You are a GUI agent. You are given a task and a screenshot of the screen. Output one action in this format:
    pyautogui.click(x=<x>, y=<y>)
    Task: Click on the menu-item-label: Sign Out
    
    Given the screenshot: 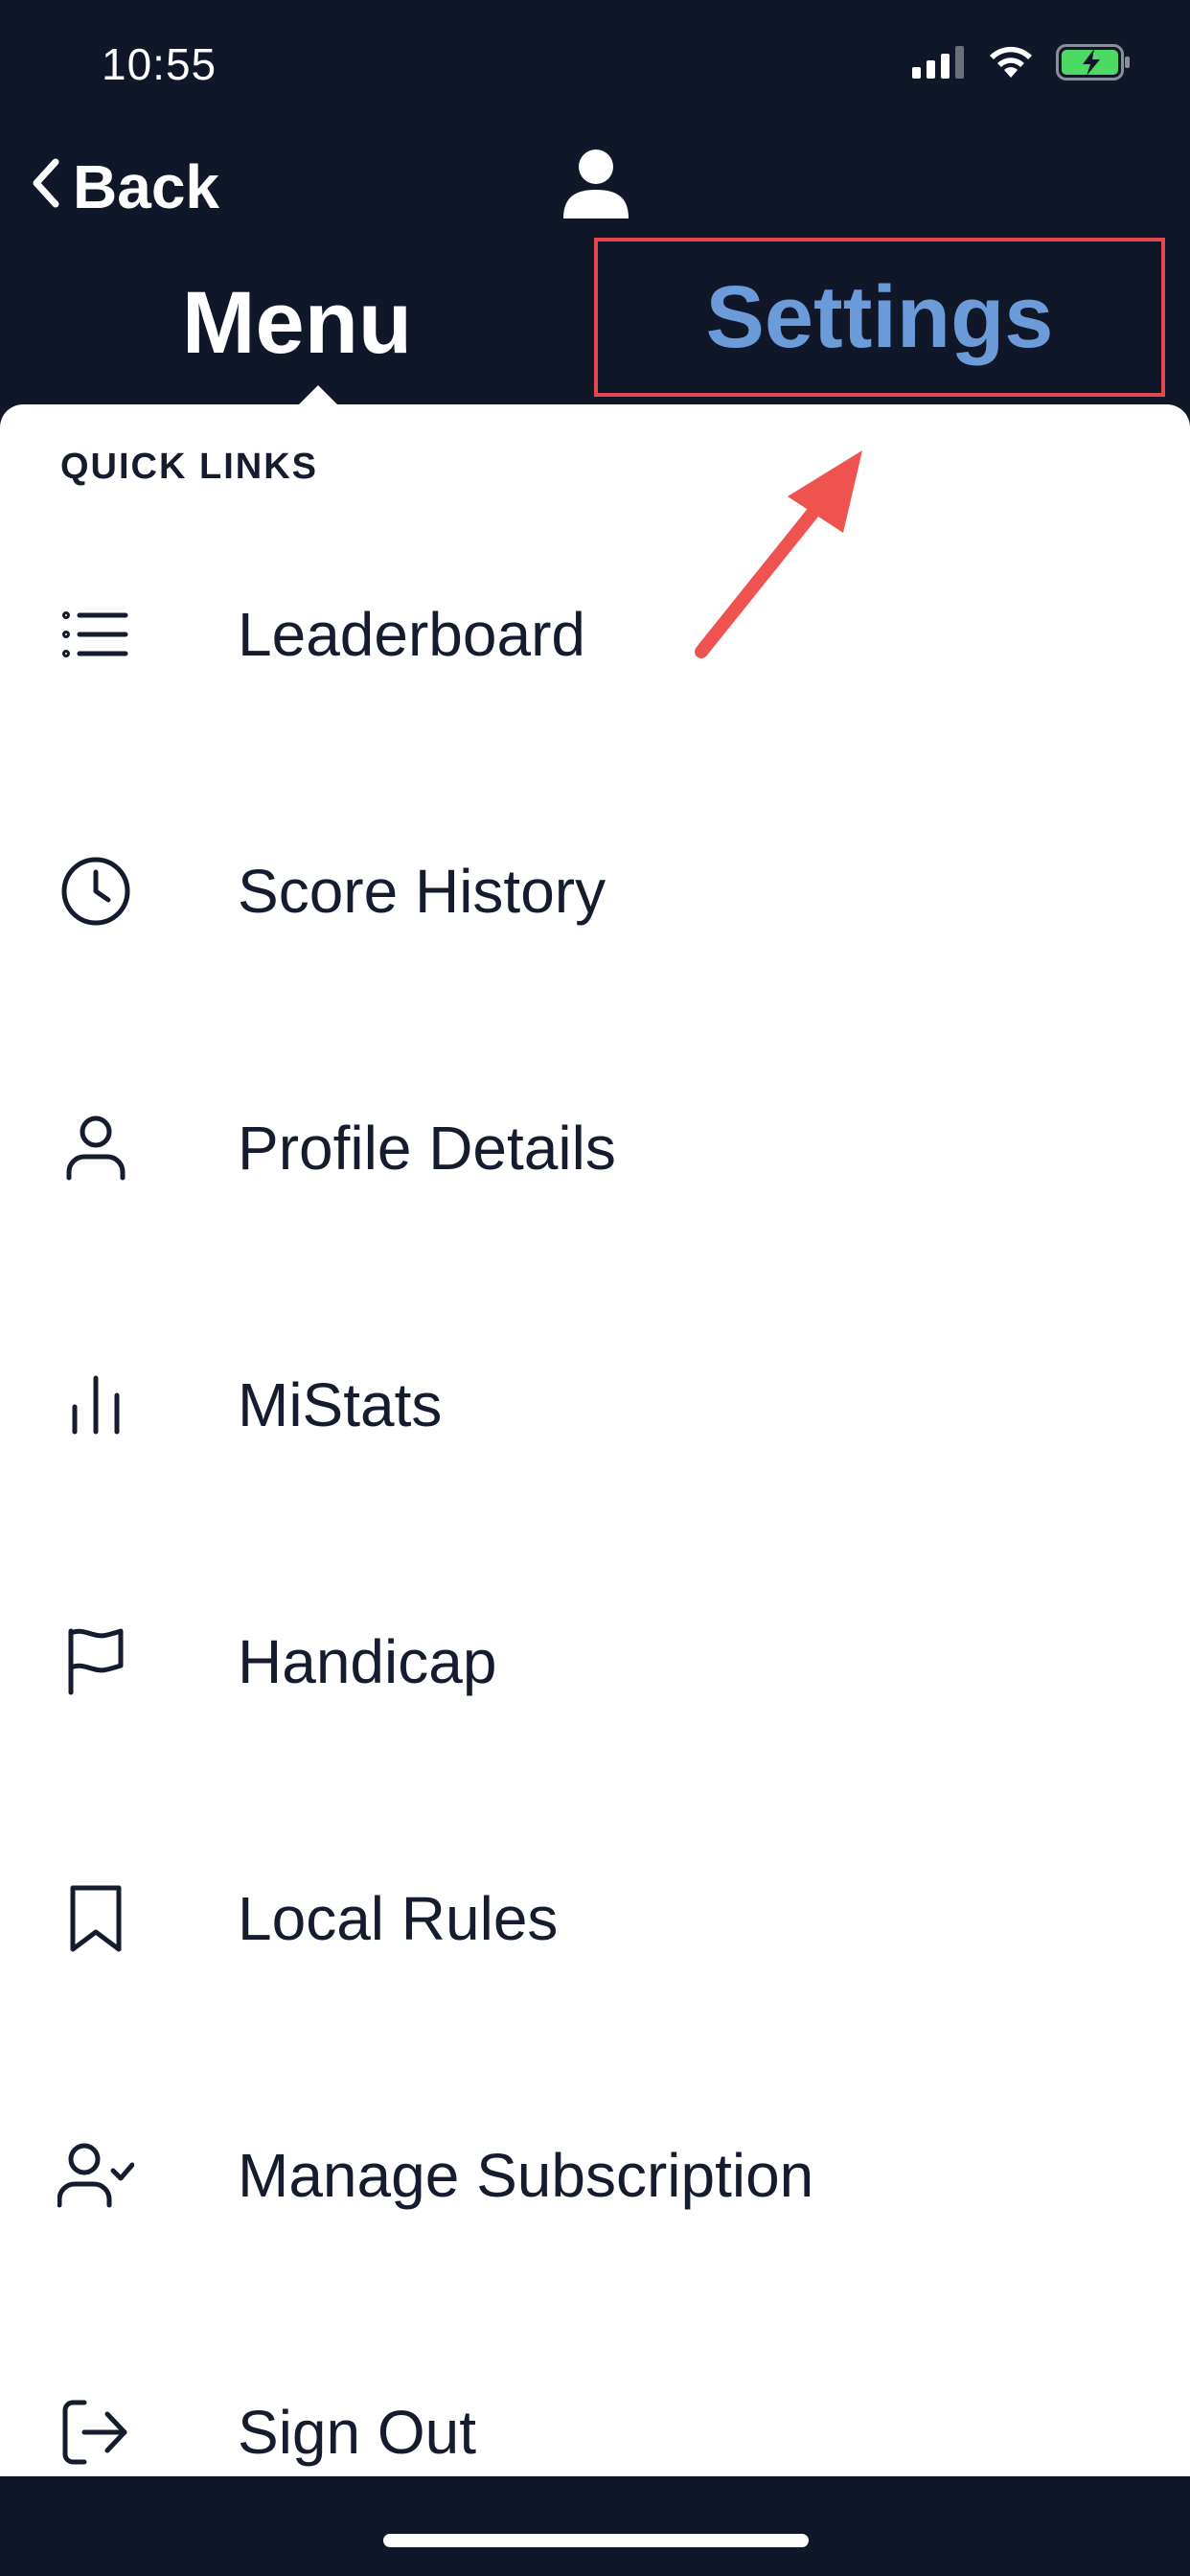 What is the action you would take?
    pyautogui.click(x=358, y=2432)
    